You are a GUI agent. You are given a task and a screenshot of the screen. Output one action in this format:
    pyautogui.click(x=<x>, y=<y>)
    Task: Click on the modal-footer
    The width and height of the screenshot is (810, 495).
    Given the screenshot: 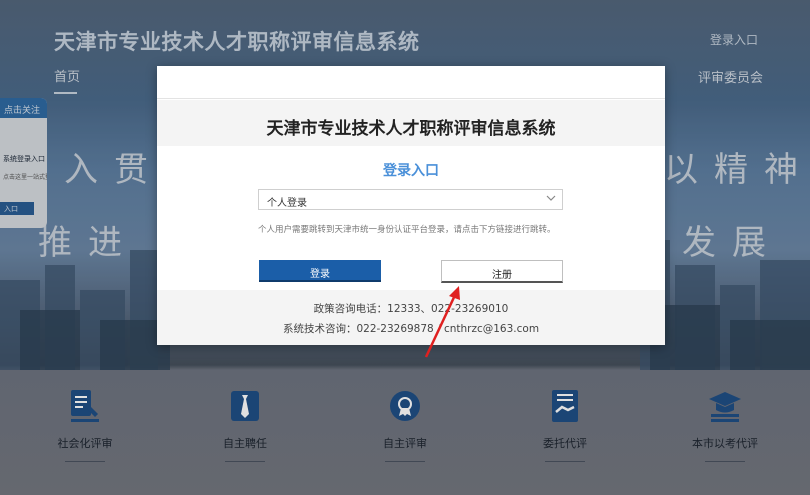 What is the action you would take?
    pyautogui.click(x=411, y=317)
    